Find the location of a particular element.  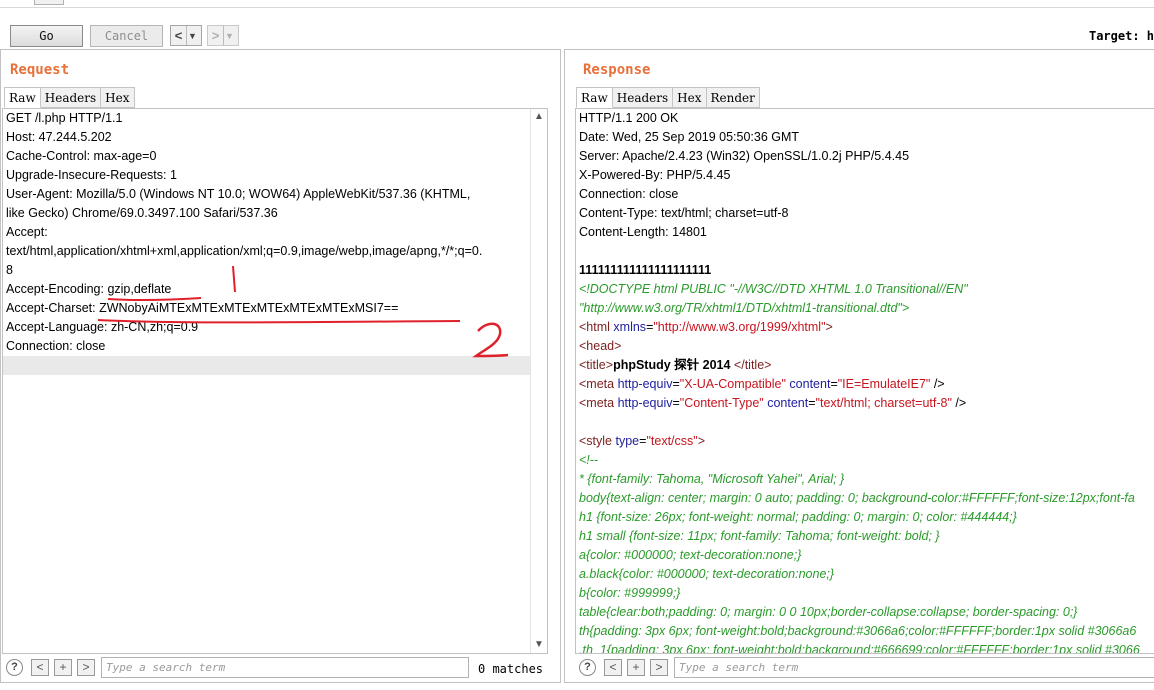

toolbar: Go Cancel < ▼ > ▼ Target: h is located at coordinates (577, 29).